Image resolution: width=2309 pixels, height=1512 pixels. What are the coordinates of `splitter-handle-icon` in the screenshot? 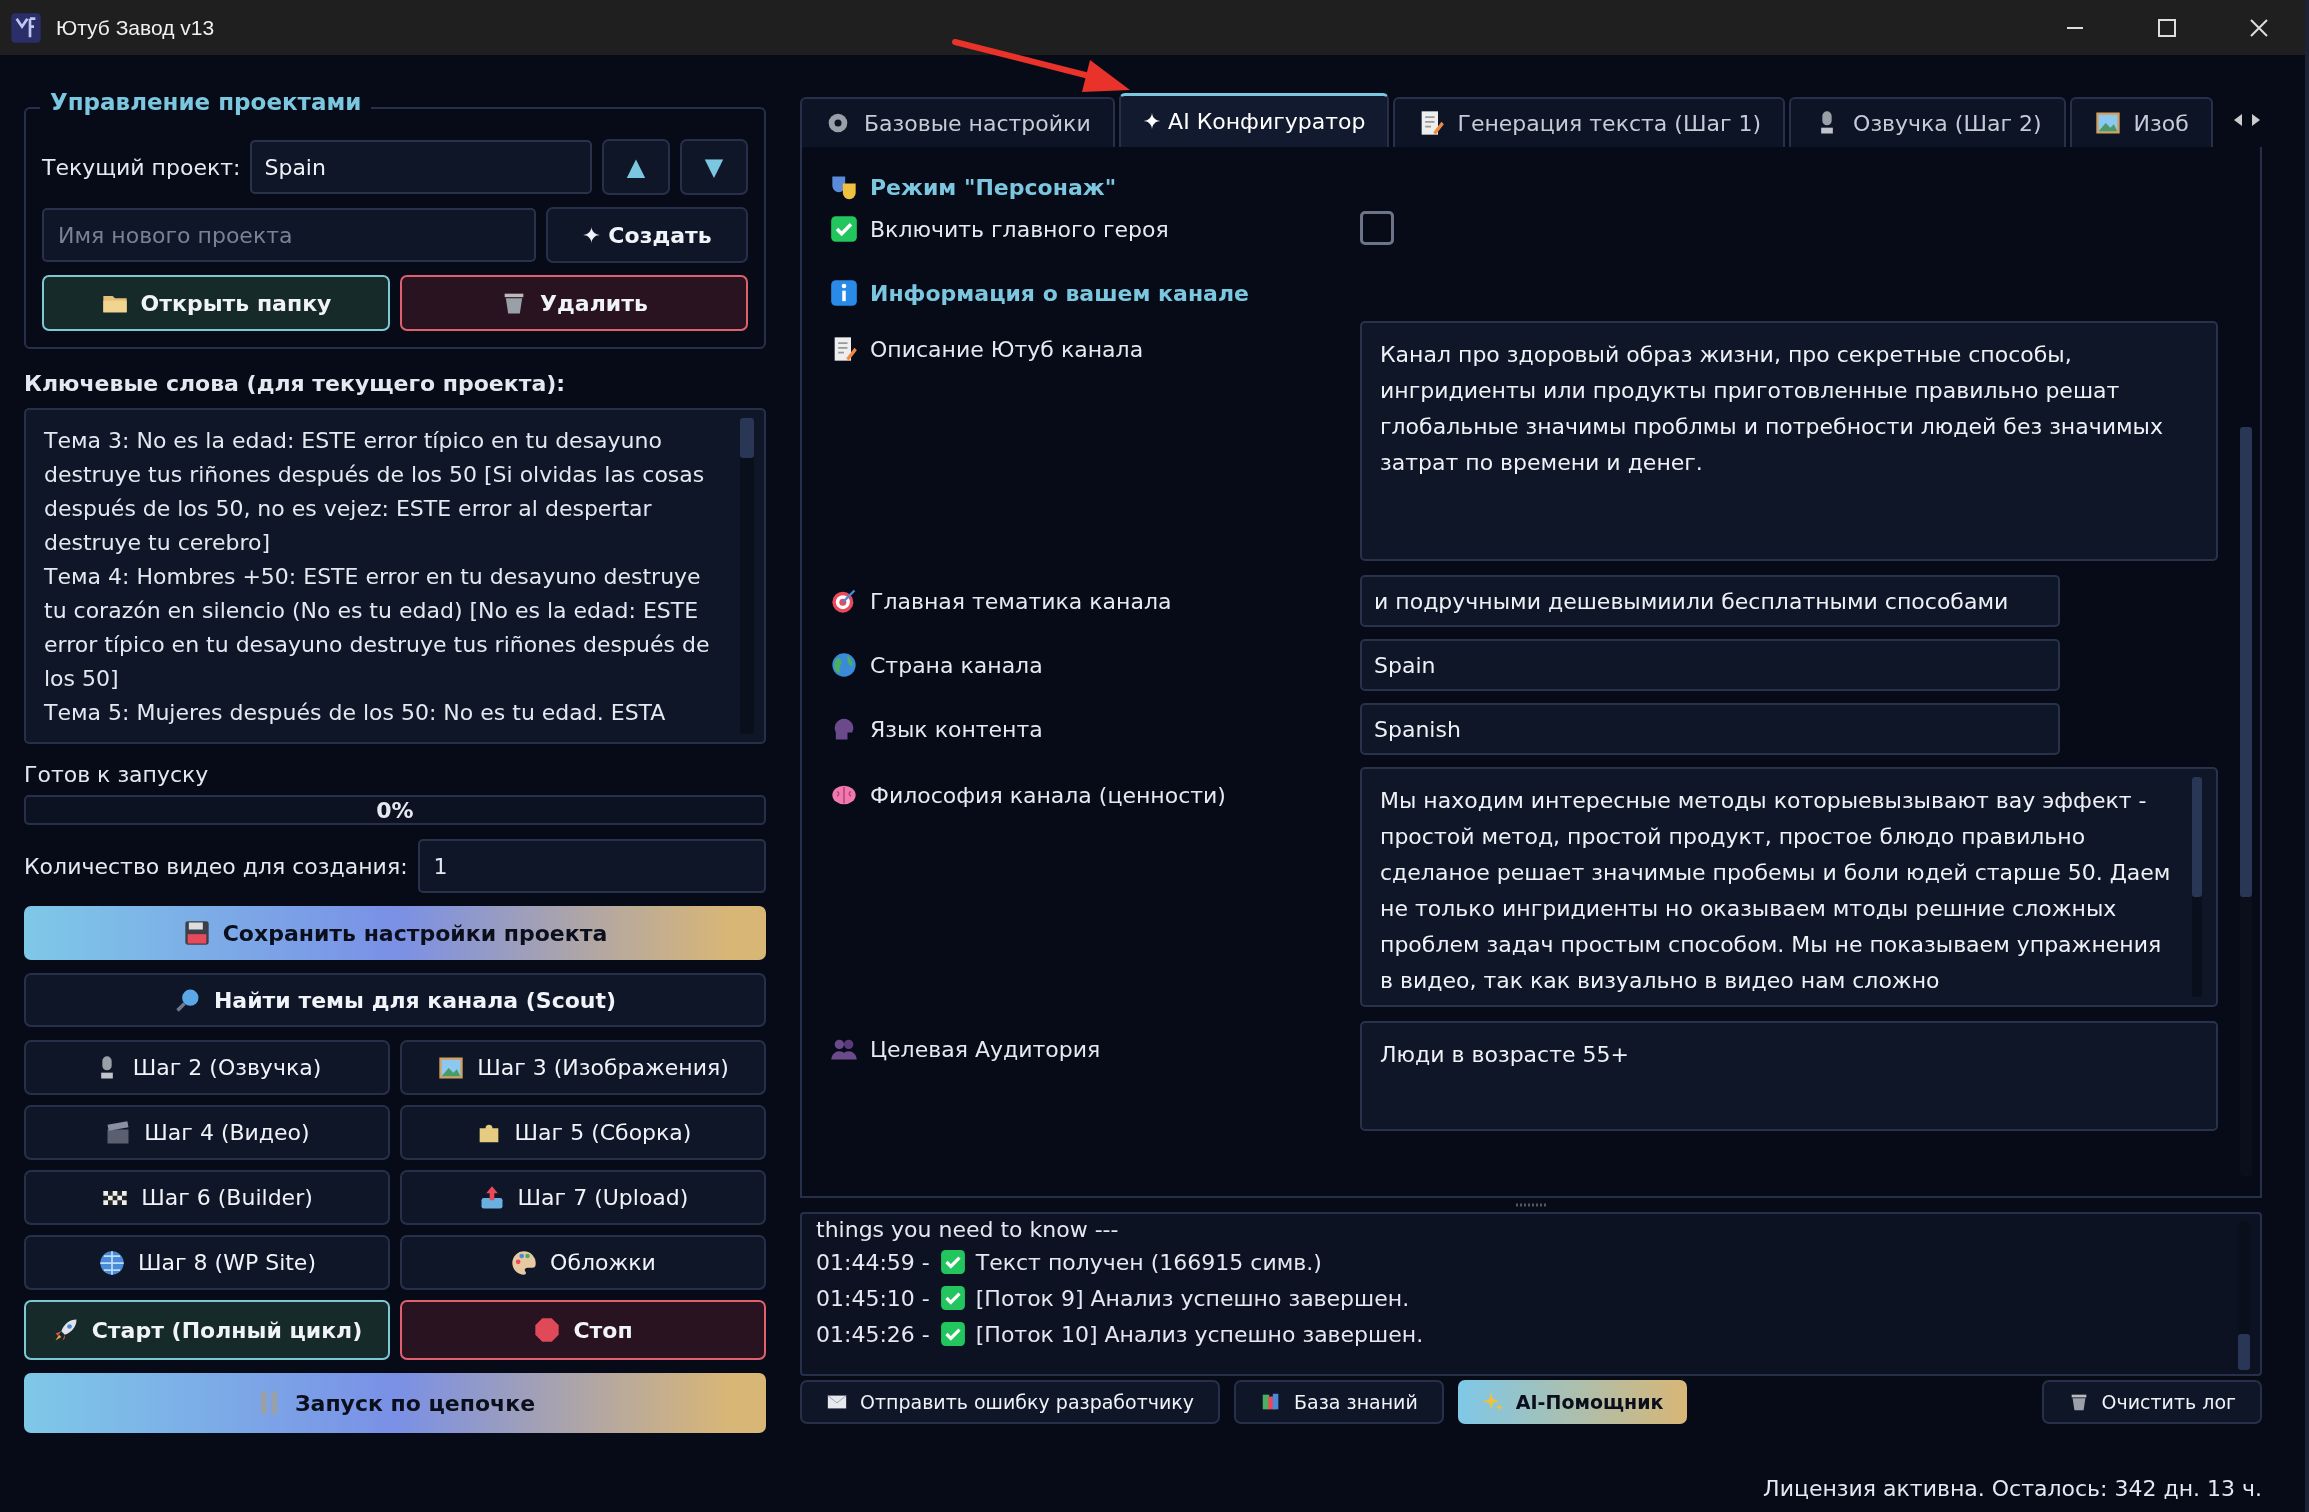 It's located at (1531, 1205).